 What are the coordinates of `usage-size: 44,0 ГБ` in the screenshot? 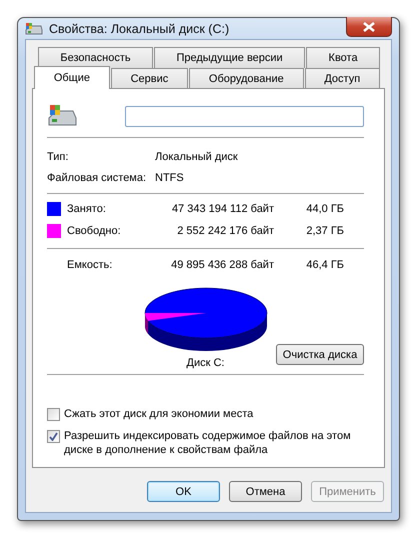 It's located at (324, 209).